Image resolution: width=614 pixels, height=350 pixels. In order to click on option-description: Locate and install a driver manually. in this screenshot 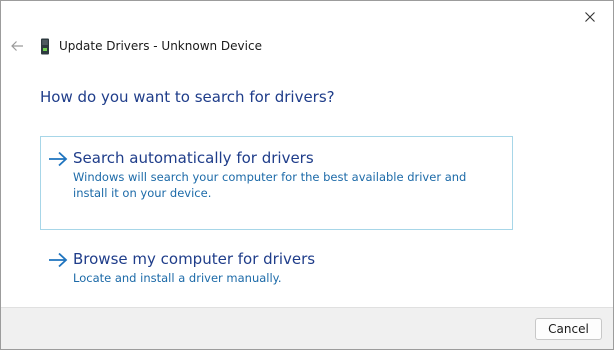, I will do `click(177, 278)`.